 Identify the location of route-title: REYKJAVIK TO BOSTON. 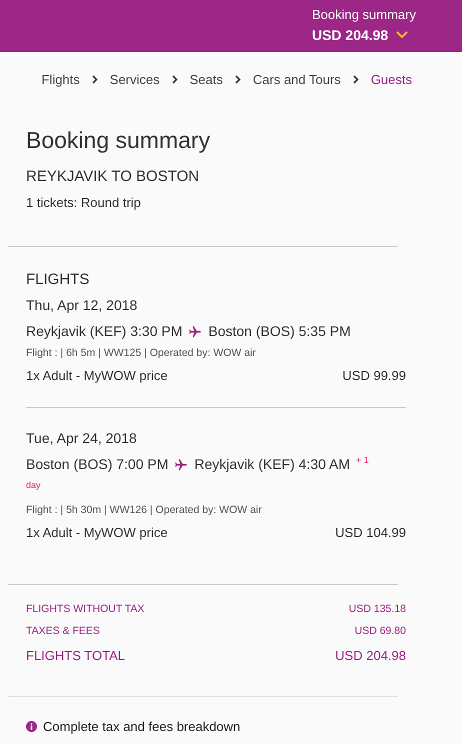
(113, 176).